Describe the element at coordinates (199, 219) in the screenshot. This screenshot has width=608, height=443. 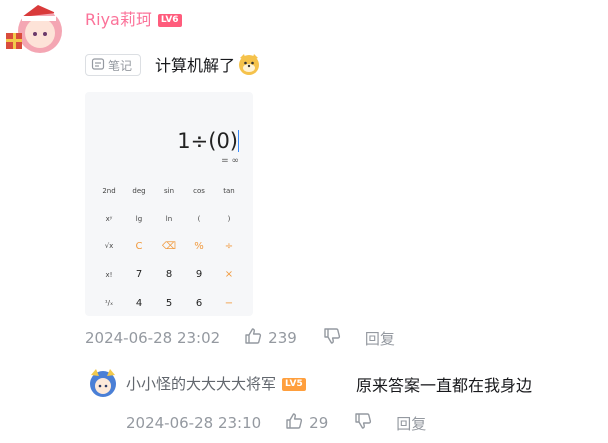
I see `calc-key-open-paren: (` at that location.